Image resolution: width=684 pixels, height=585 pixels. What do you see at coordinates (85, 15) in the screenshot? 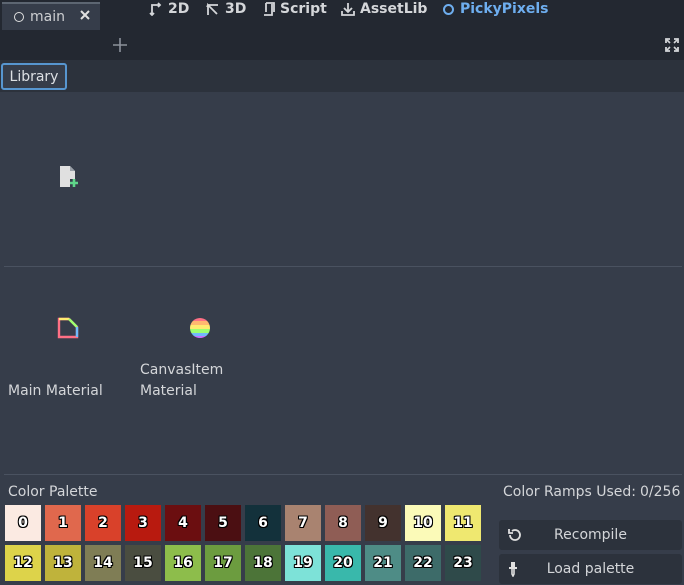
I see `close-icon` at bounding box center [85, 15].